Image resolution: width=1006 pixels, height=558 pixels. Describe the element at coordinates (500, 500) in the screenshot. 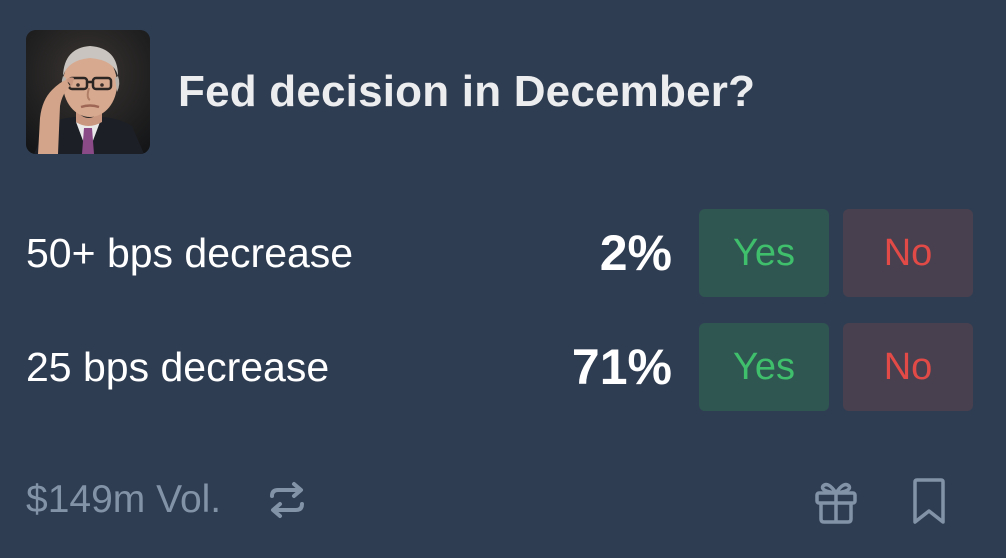

I see `market-footer: $149m Vol.` at that location.